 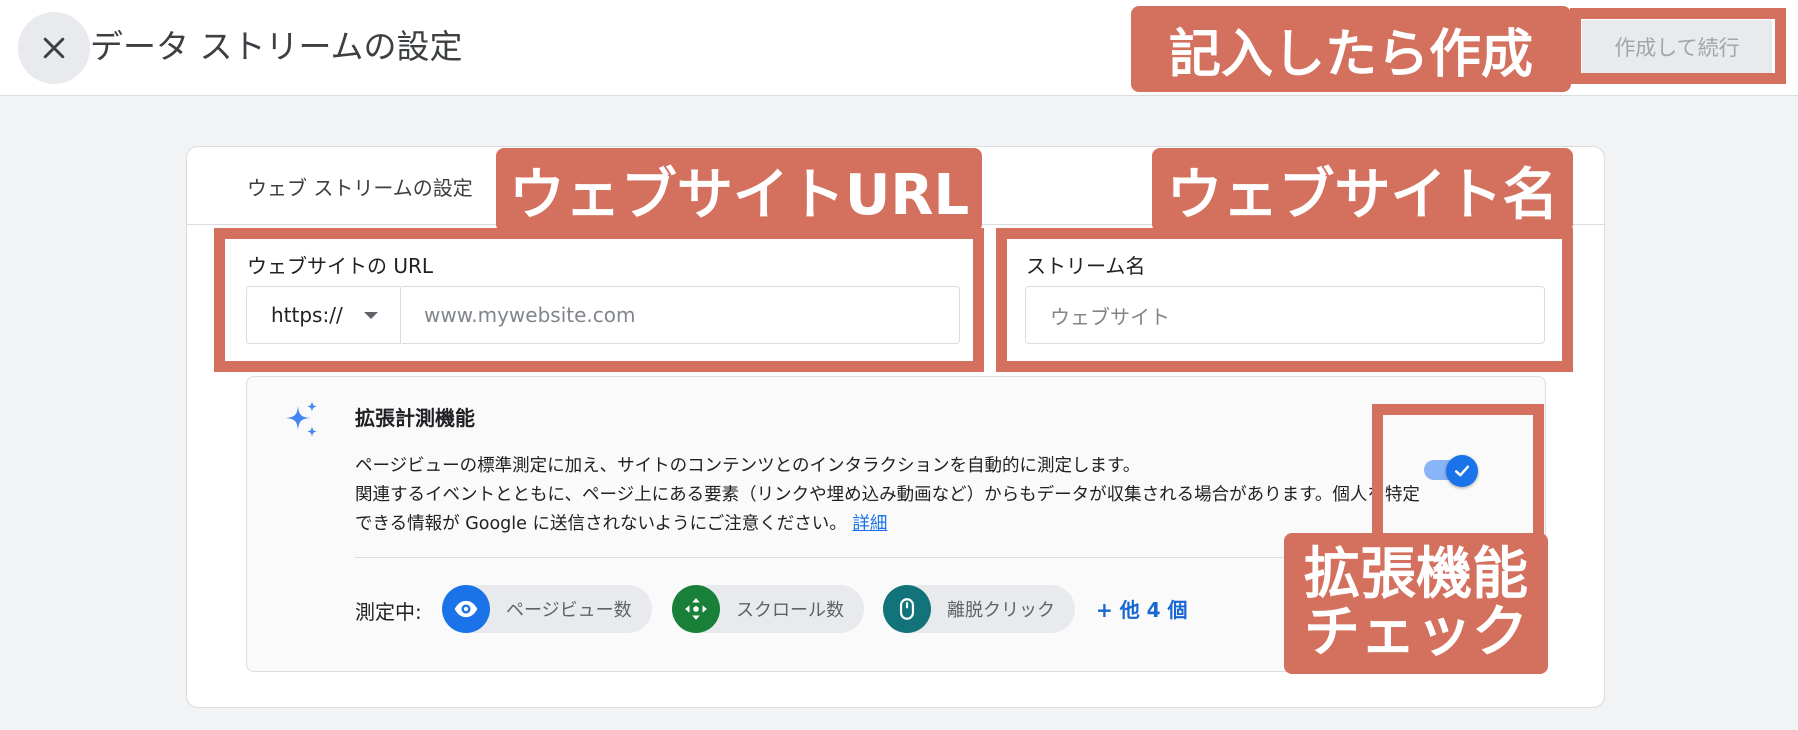 I want to click on annotation-enhanced-label: 拡張機能 チェック, so click(x=1416, y=603).